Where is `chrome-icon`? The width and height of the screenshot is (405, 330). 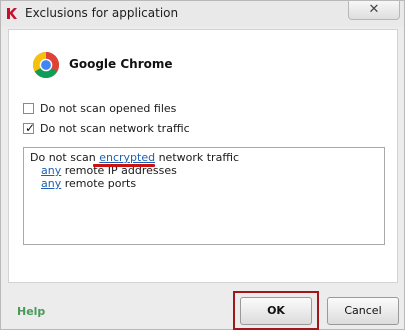 chrome-icon is located at coordinates (46, 65).